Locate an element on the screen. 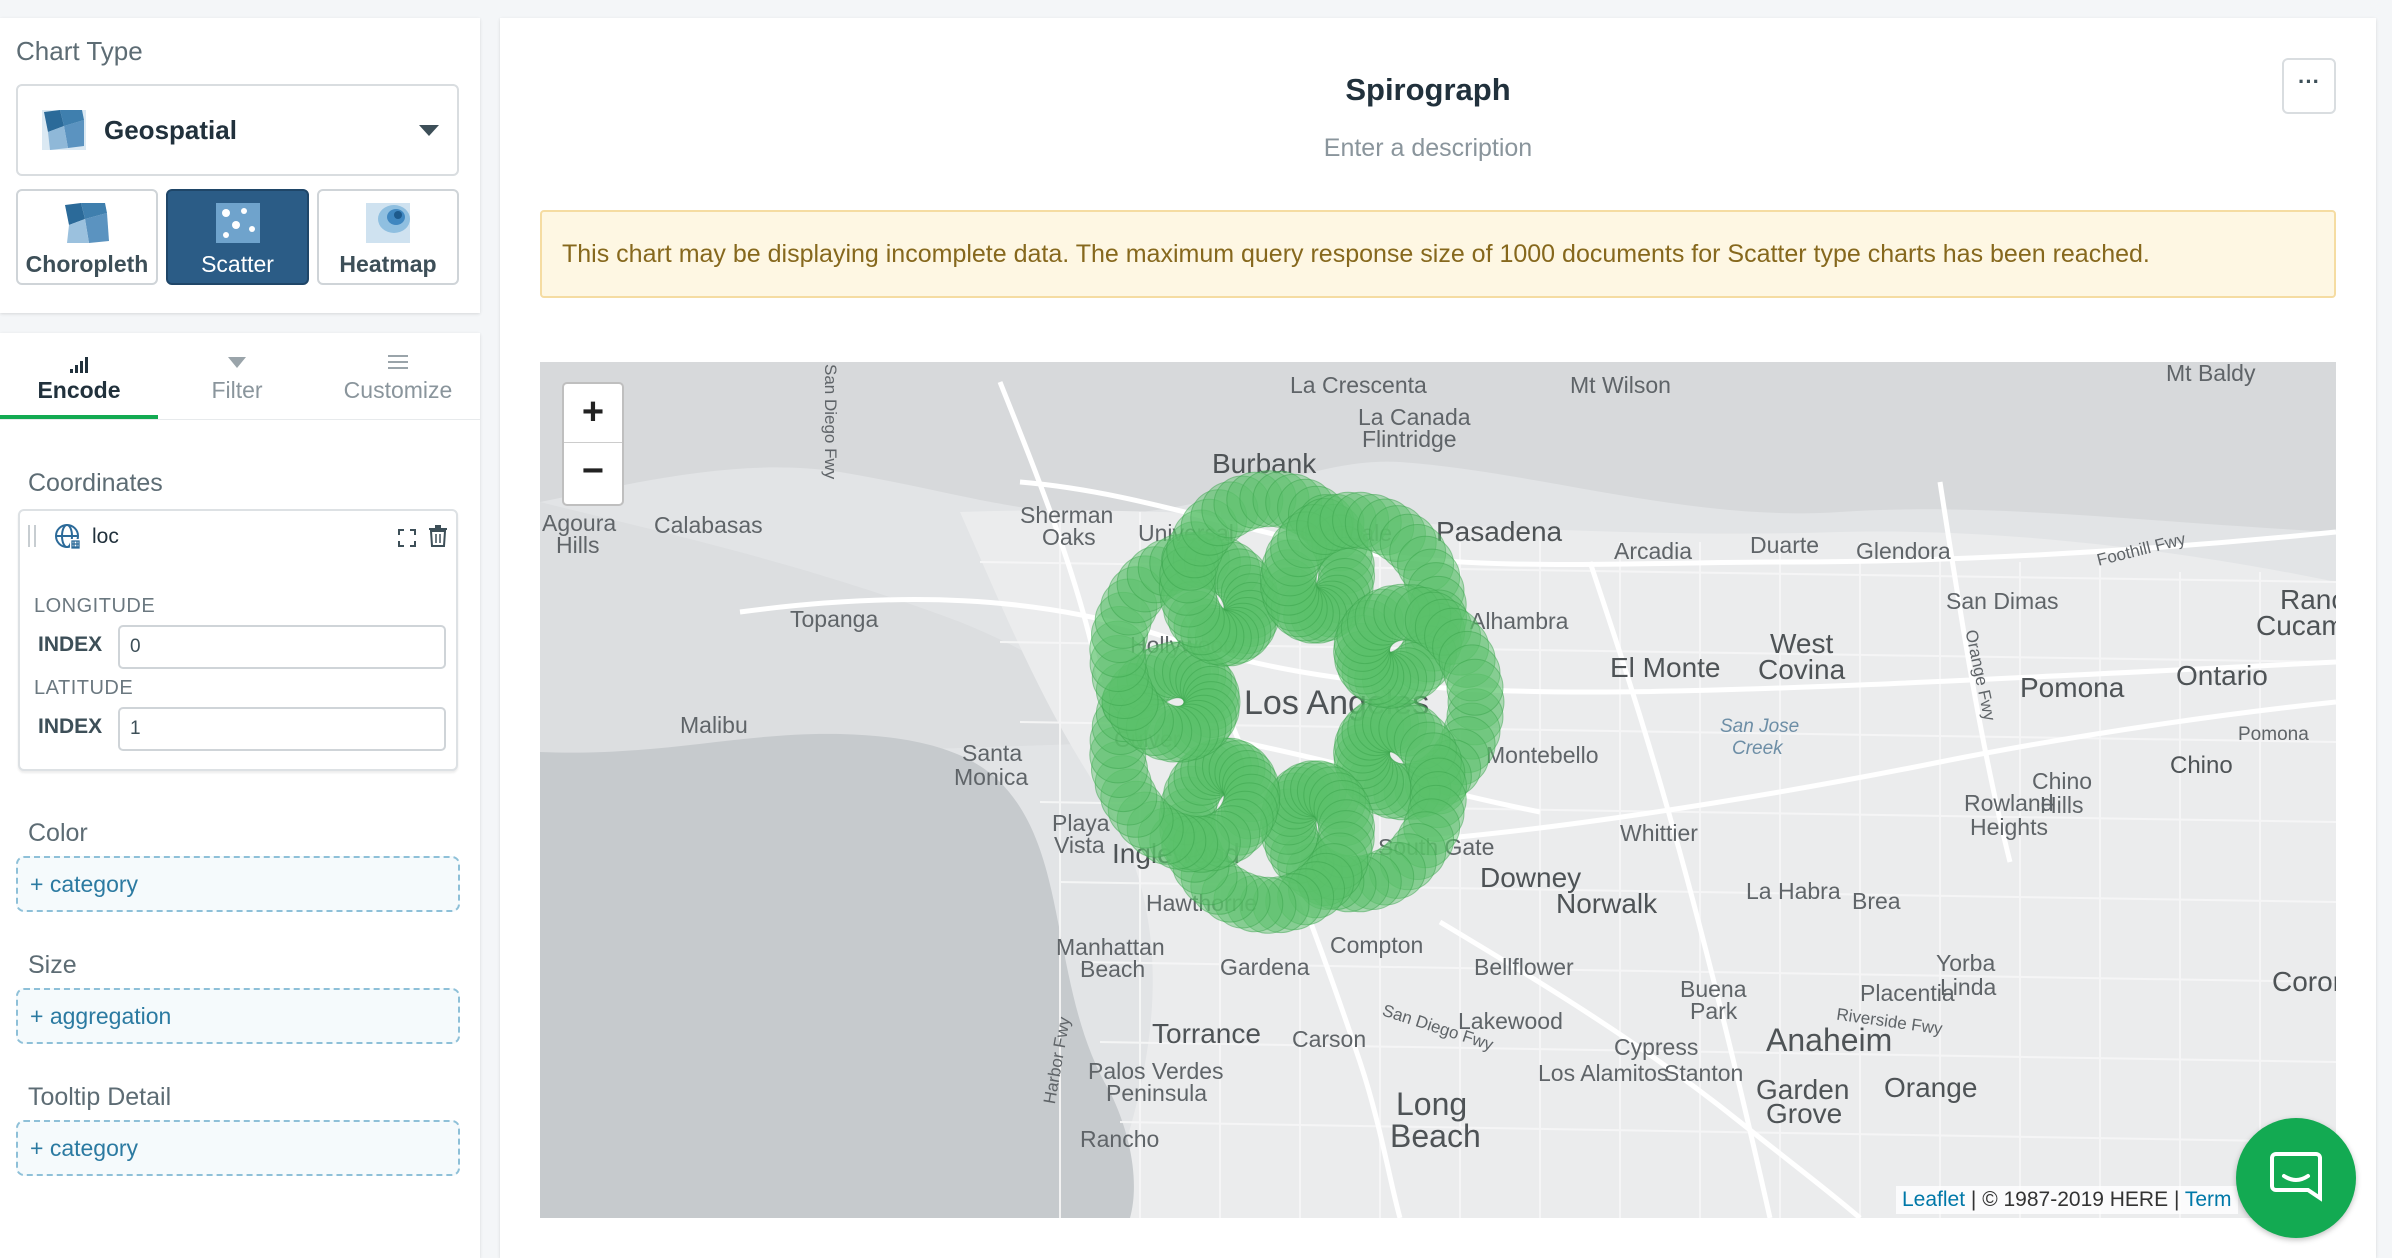  coordinates-field-name: loc is located at coordinates (105, 536).